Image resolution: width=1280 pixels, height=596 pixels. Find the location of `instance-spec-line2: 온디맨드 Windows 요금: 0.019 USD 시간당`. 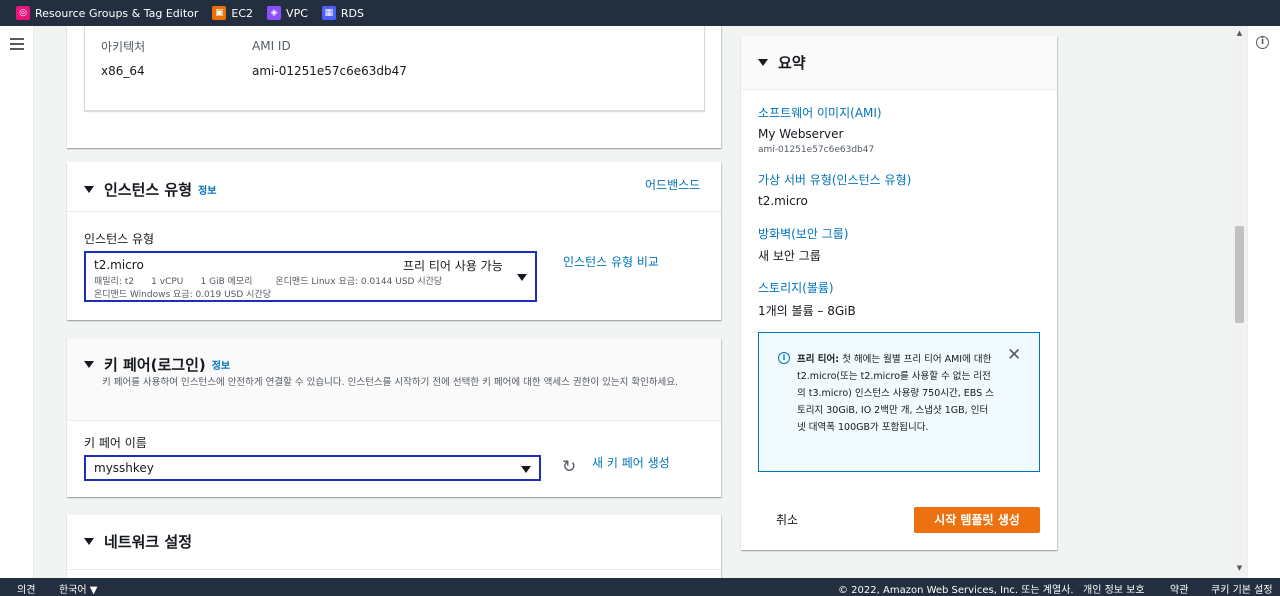

instance-spec-line2: 온디맨드 Windows 요금: 0.019 USD 시간당 is located at coordinates (183, 295).